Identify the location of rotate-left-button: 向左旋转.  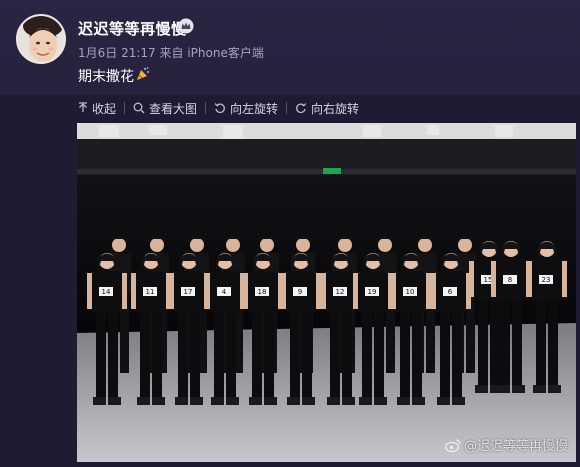
(246, 108).